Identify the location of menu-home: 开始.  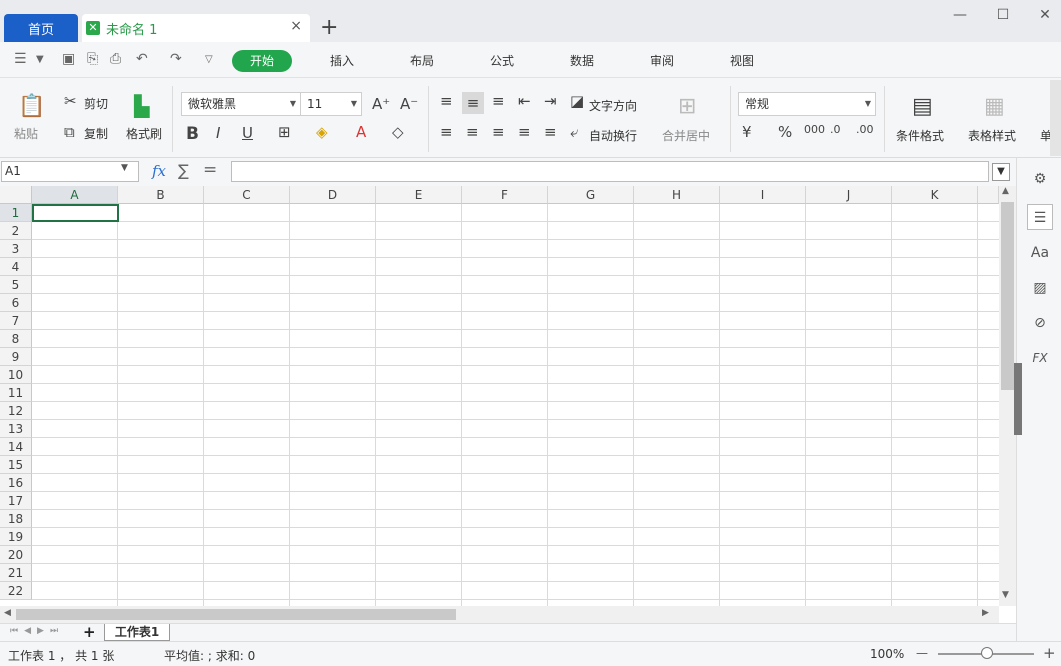
(262, 61).